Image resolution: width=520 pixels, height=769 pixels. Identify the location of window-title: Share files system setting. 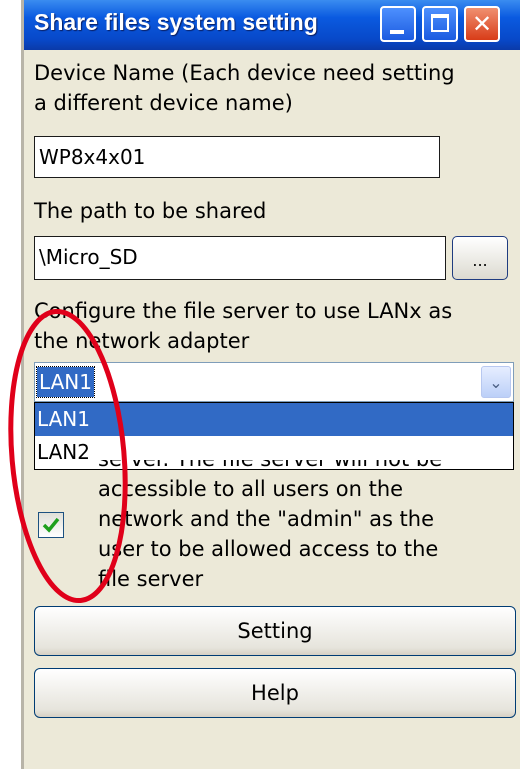
(176, 22).